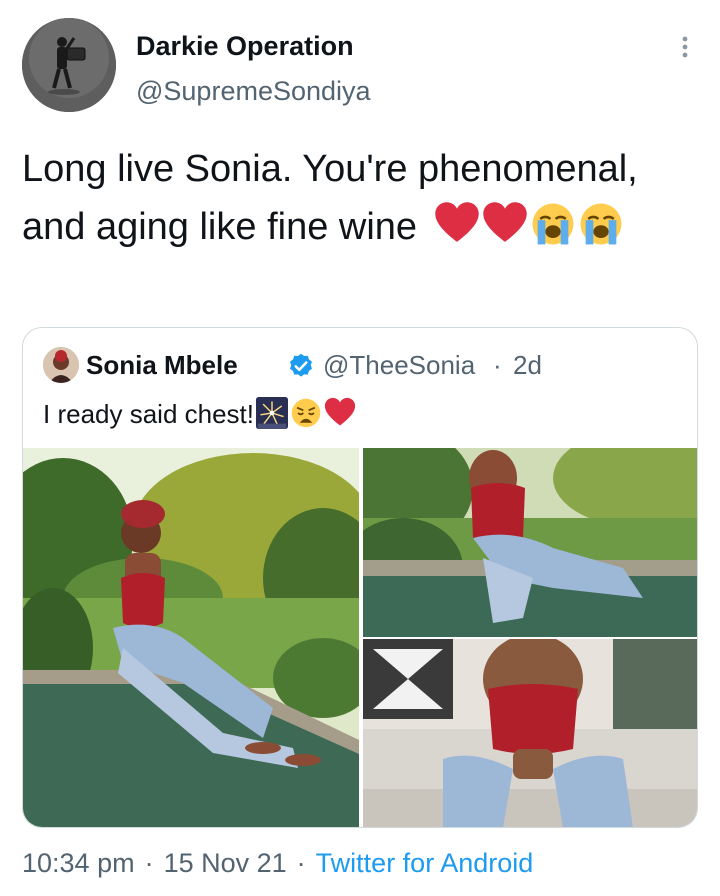  I want to click on author-avatar, so click(69, 65).